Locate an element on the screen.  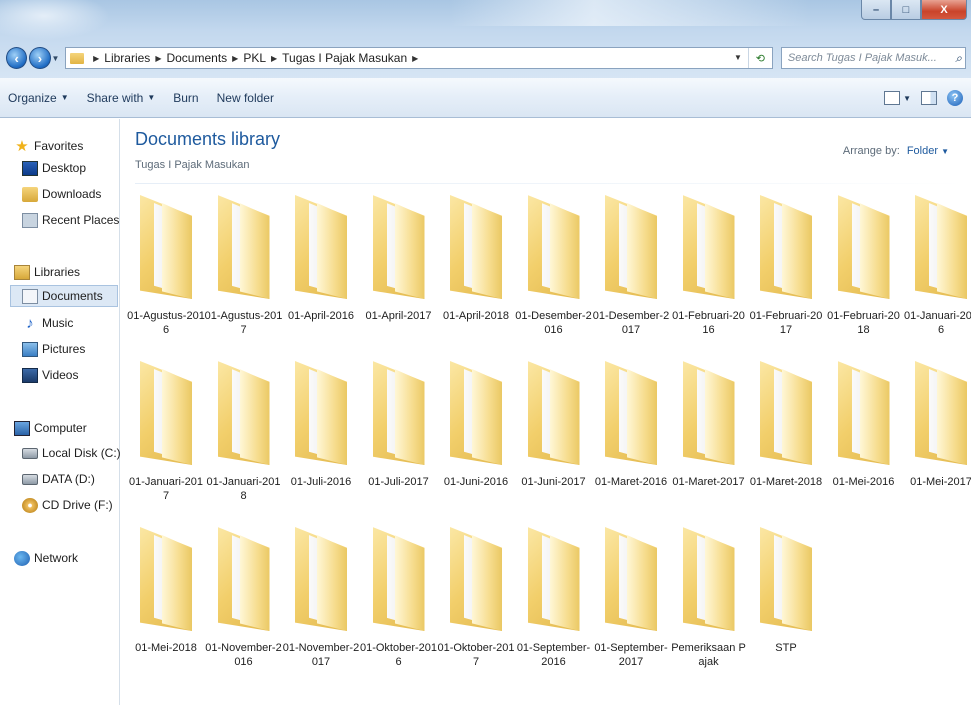
document-icon is located at coordinates (30, 296).